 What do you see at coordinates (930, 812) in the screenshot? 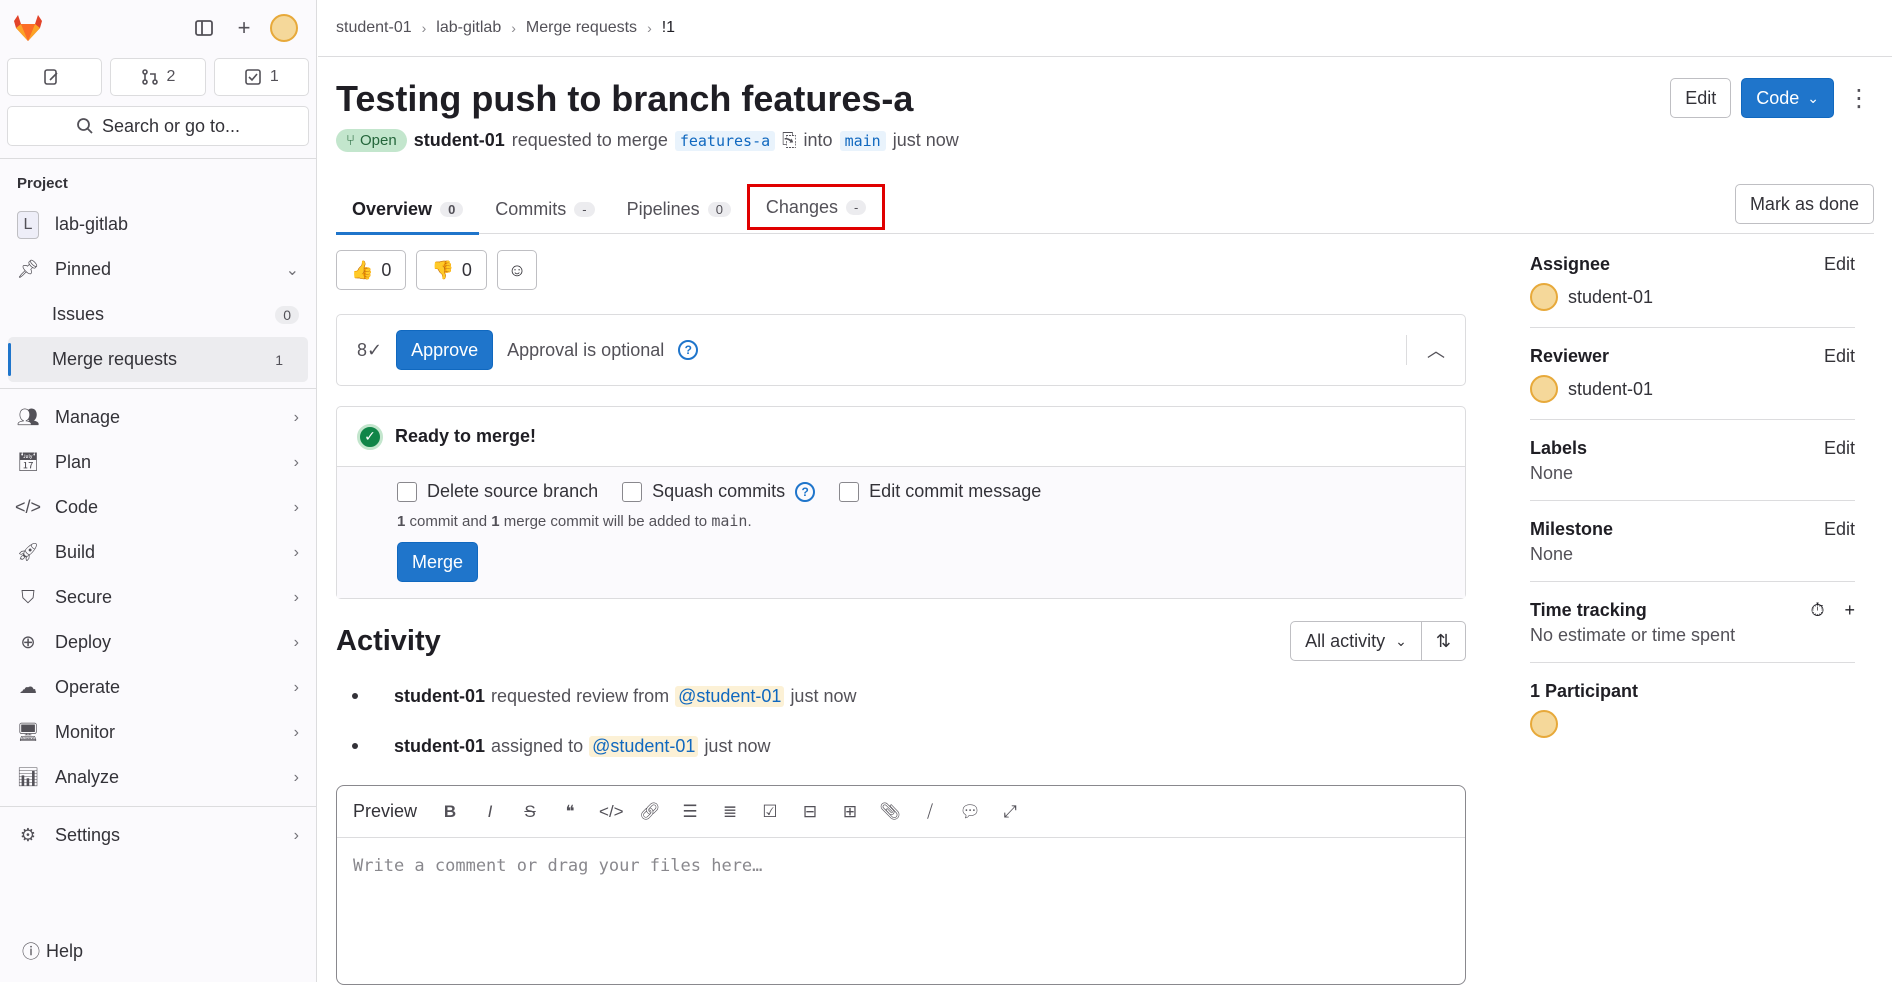
I see `slash-command-icon: ⧸` at bounding box center [930, 812].